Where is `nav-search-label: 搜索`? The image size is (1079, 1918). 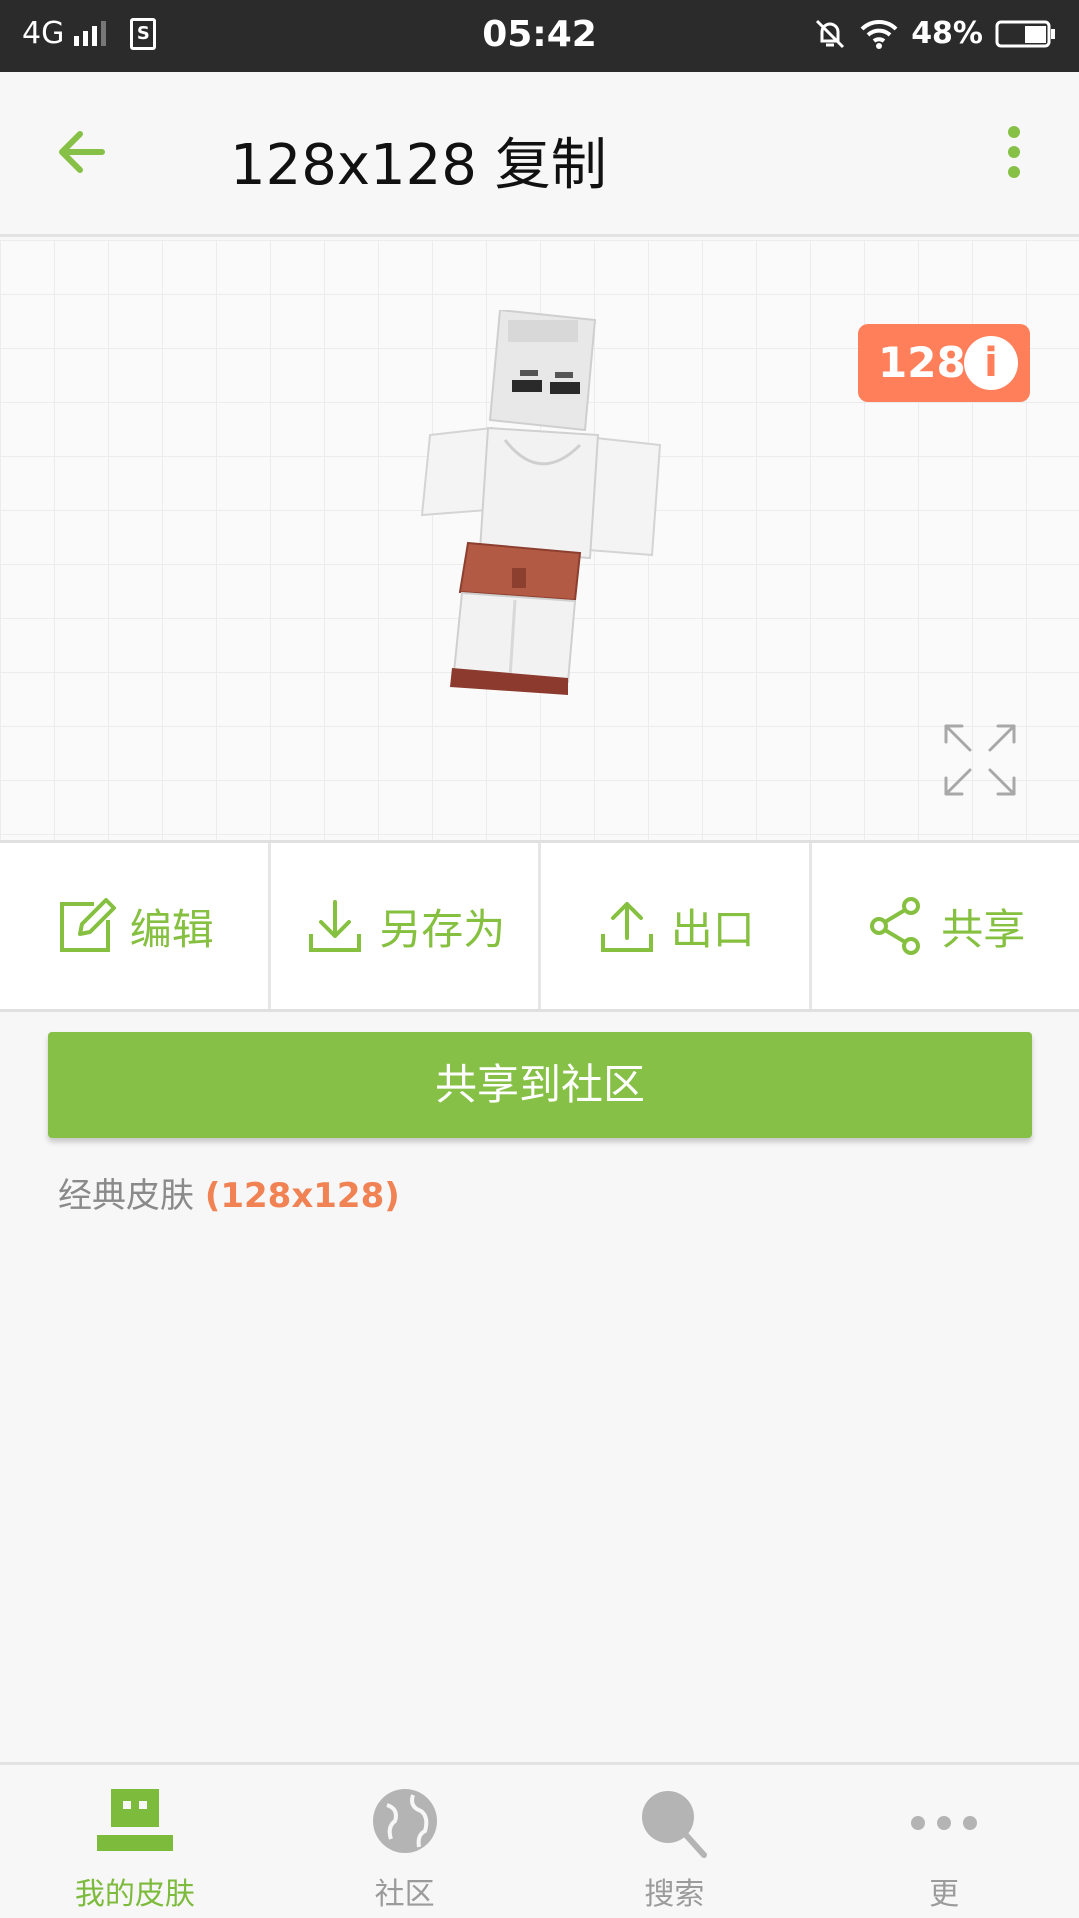 nav-search-label: 搜索 is located at coordinates (674, 1894).